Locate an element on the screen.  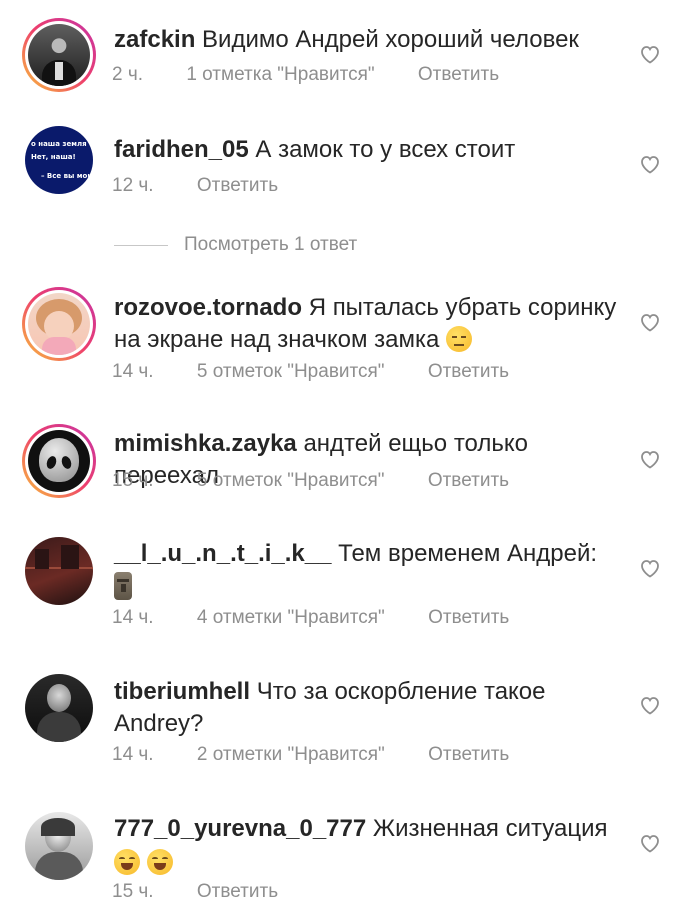
avatar-text: Нет, наша! is located at coordinates (53, 157).